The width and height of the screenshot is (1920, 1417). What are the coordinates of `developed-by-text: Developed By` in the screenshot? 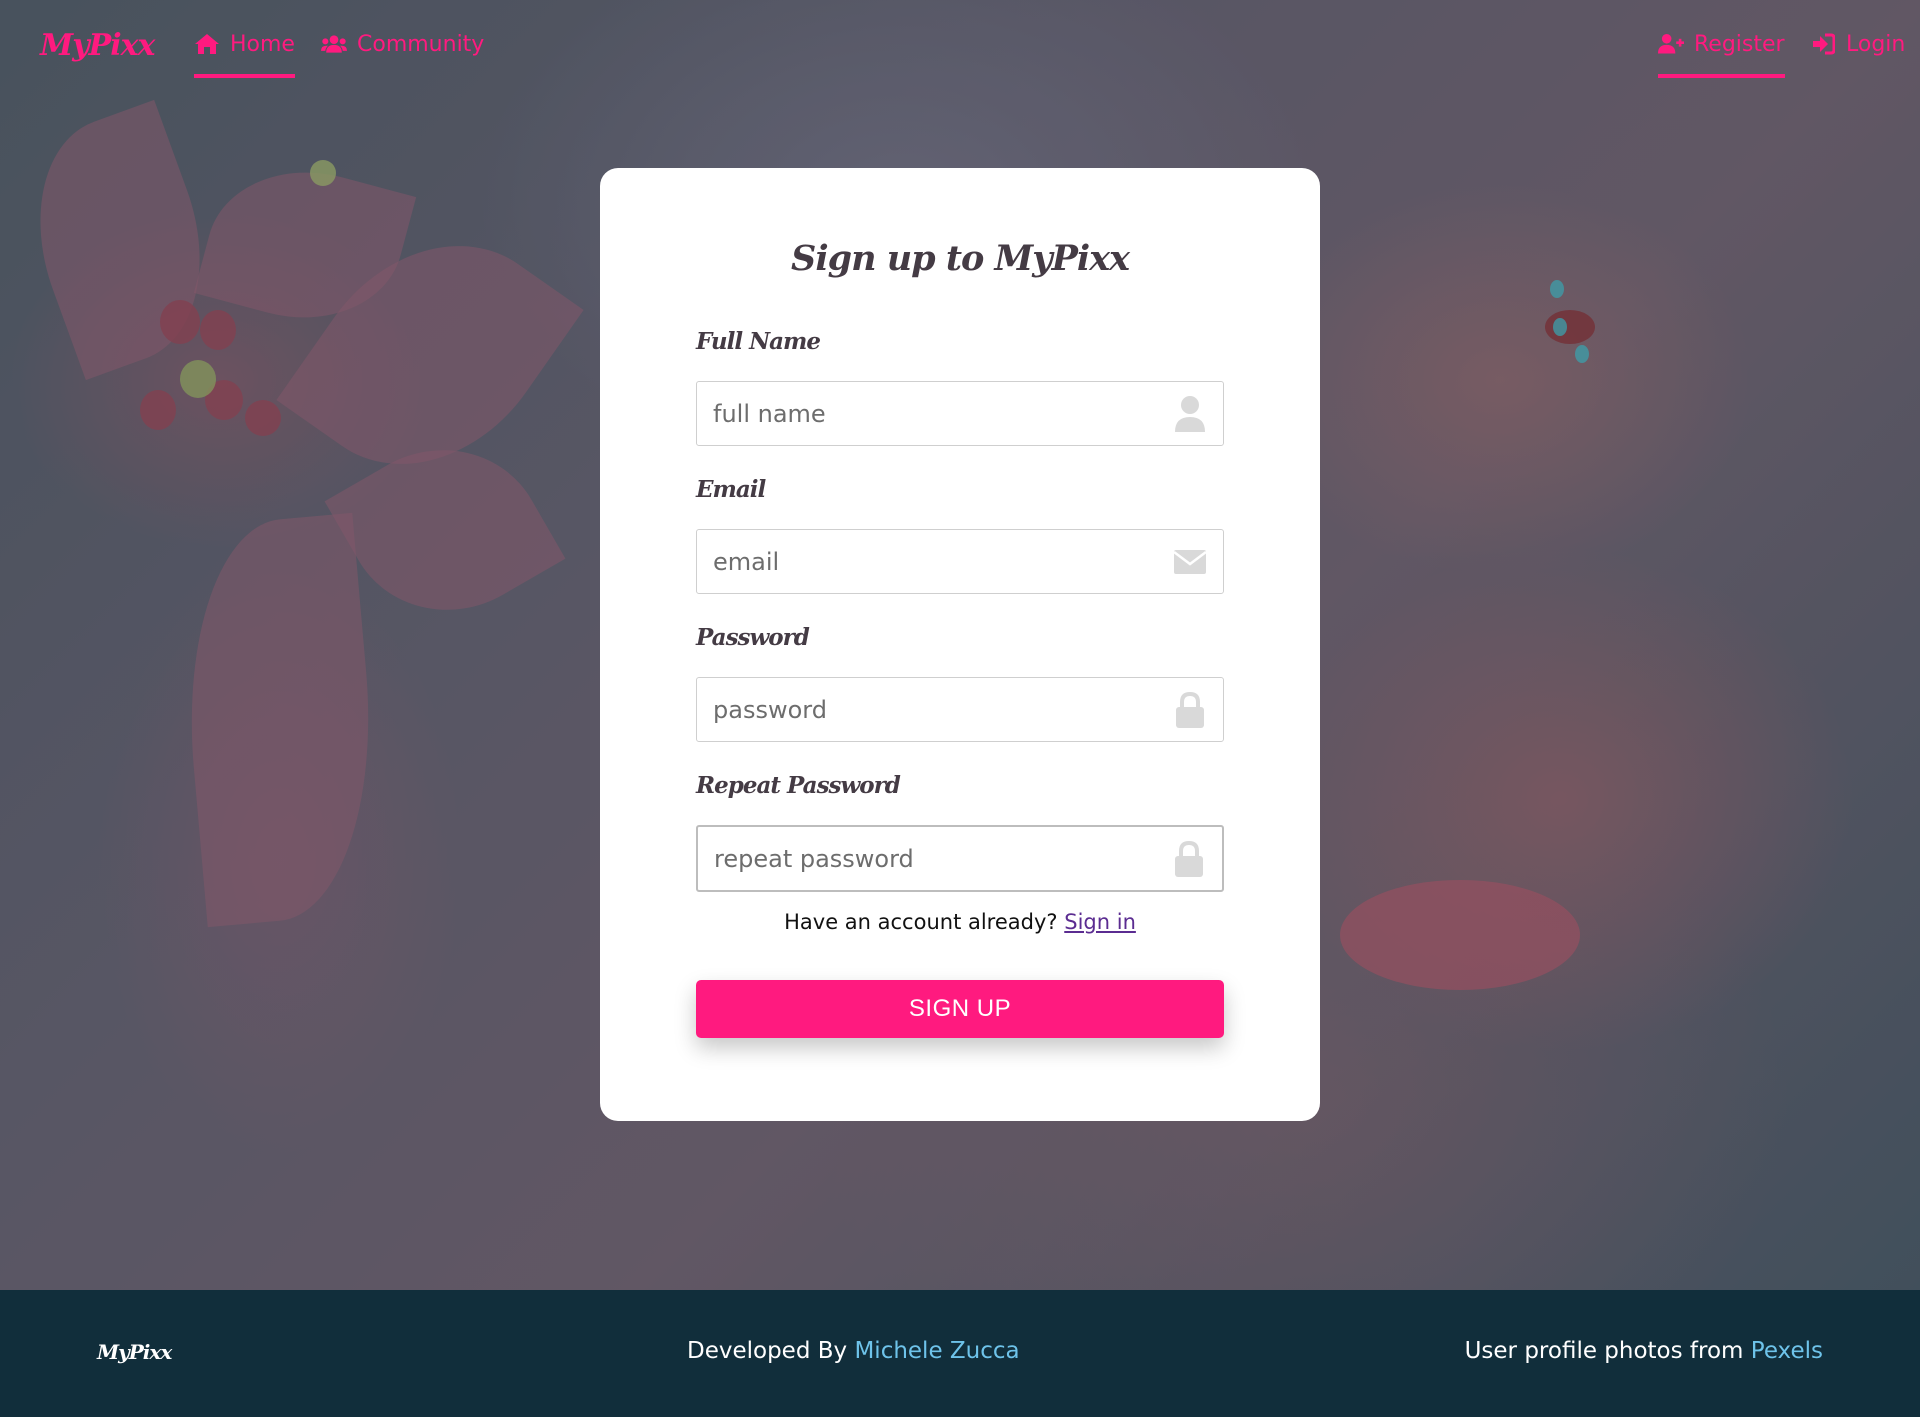 It's located at (767, 1351).